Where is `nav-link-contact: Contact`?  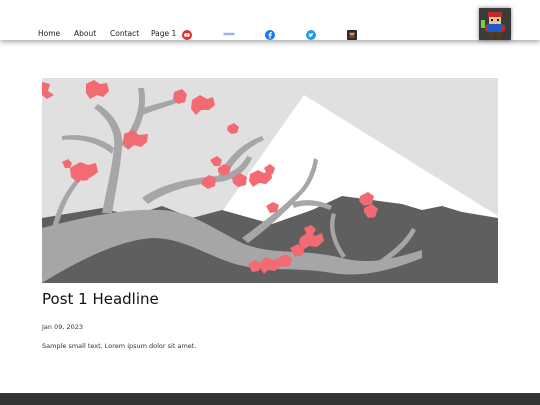 nav-link-contact: Contact is located at coordinates (124, 33).